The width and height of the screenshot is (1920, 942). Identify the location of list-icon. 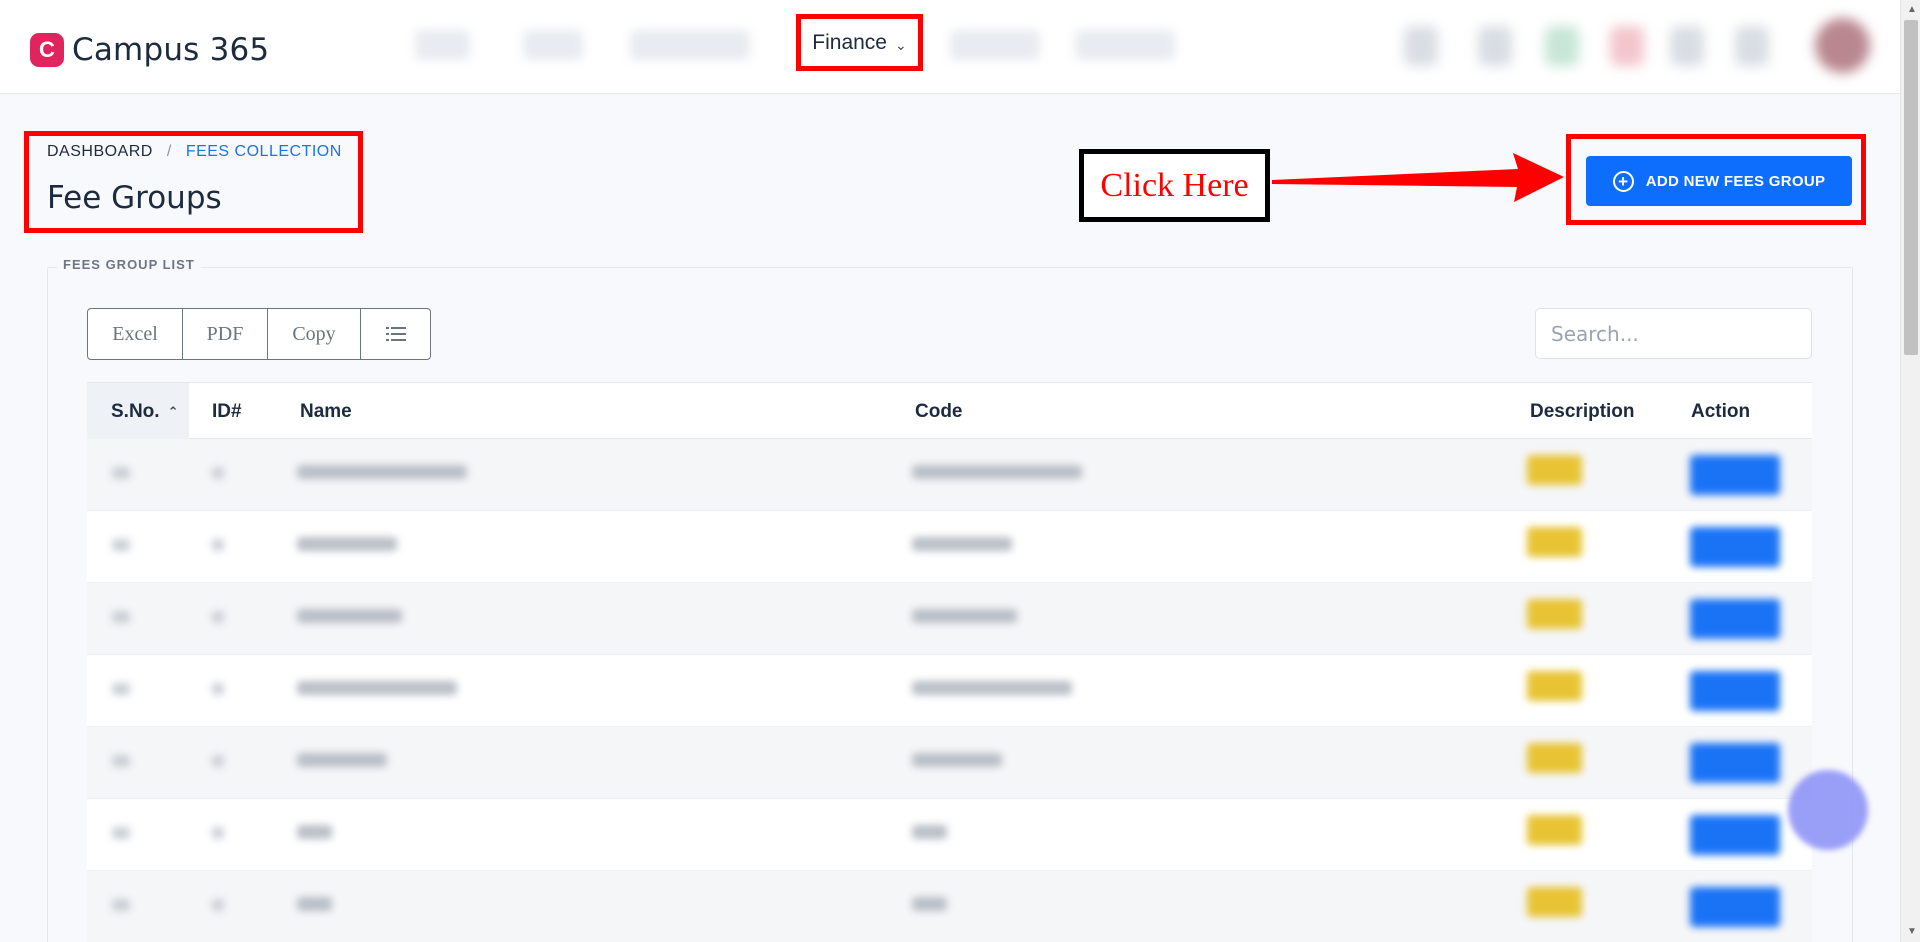
(395, 334).